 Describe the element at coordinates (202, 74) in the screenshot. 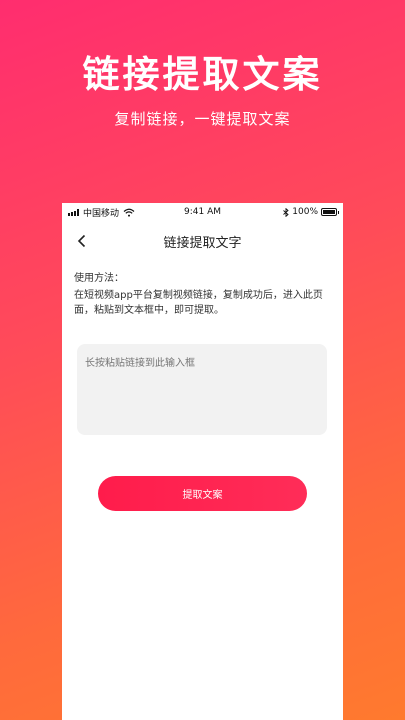

I see `hero-title: 链接提取文案` at that location.